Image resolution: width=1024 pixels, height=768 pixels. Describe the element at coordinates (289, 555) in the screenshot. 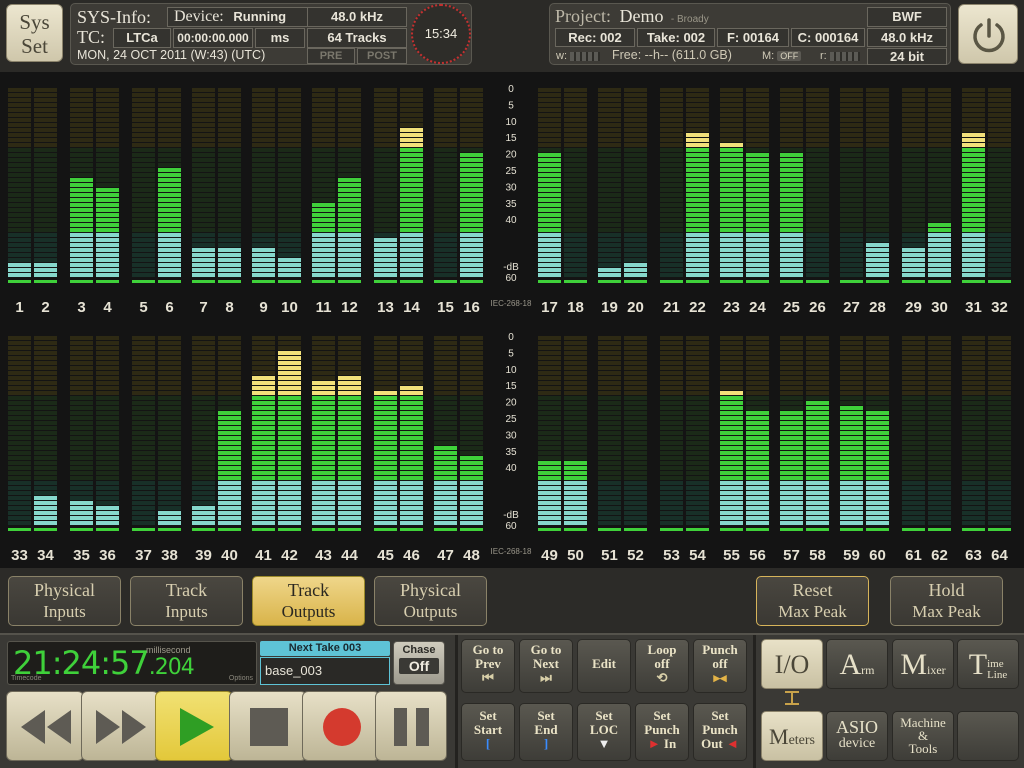

I see `row2-channel-label: 42` at that location.